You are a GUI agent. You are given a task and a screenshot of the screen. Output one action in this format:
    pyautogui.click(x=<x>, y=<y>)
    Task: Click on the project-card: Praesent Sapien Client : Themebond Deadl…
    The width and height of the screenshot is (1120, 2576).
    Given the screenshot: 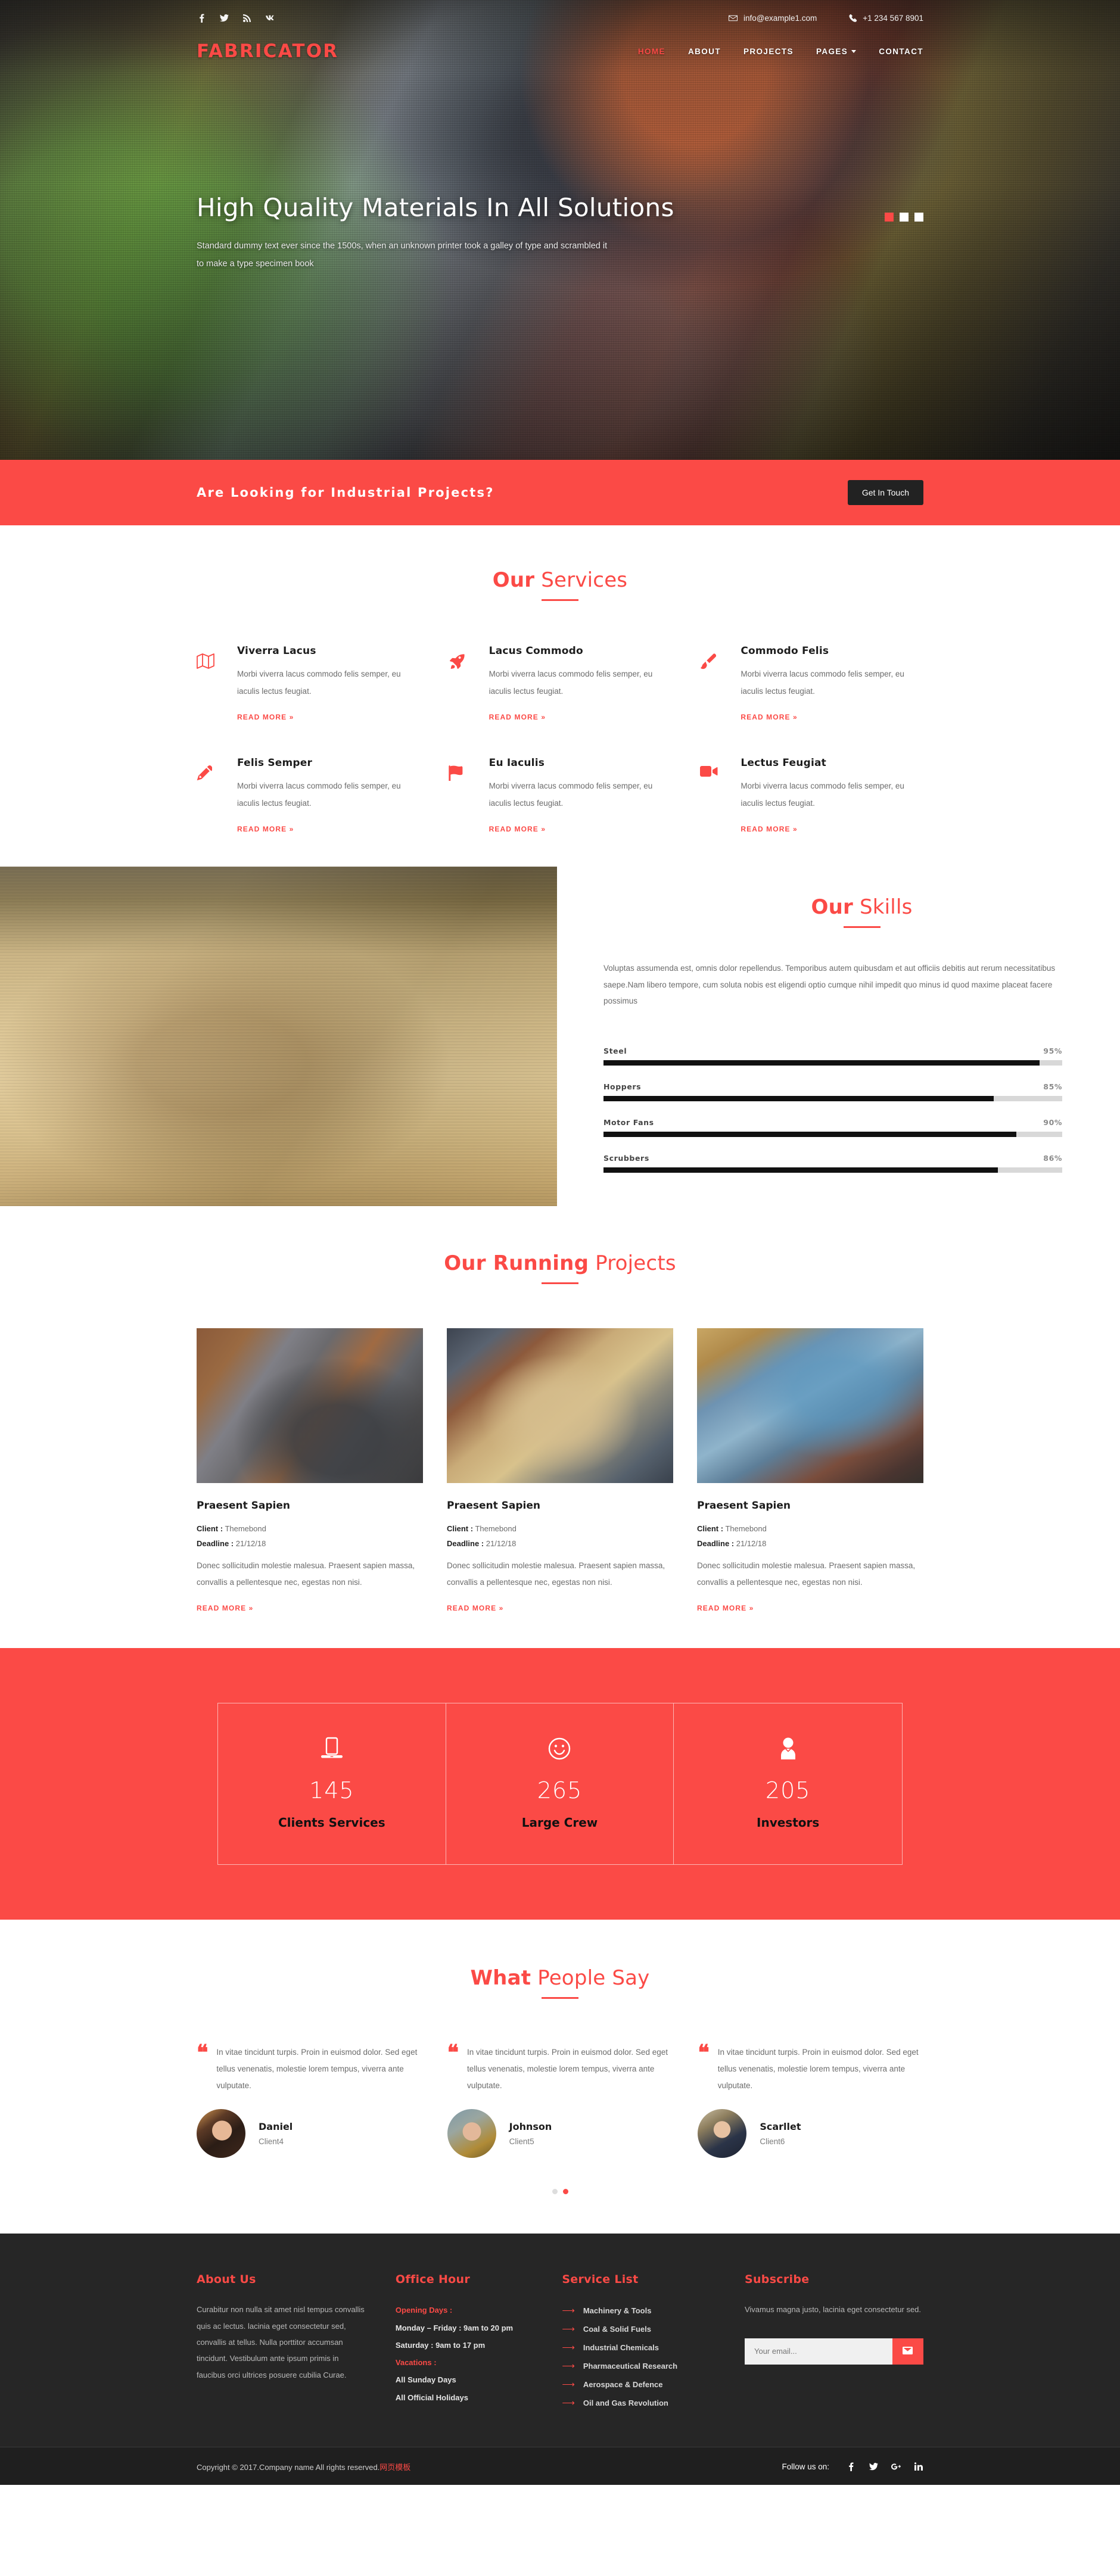 What is the action you would take?
    pyautogui.click(x=310, y=1470)
    